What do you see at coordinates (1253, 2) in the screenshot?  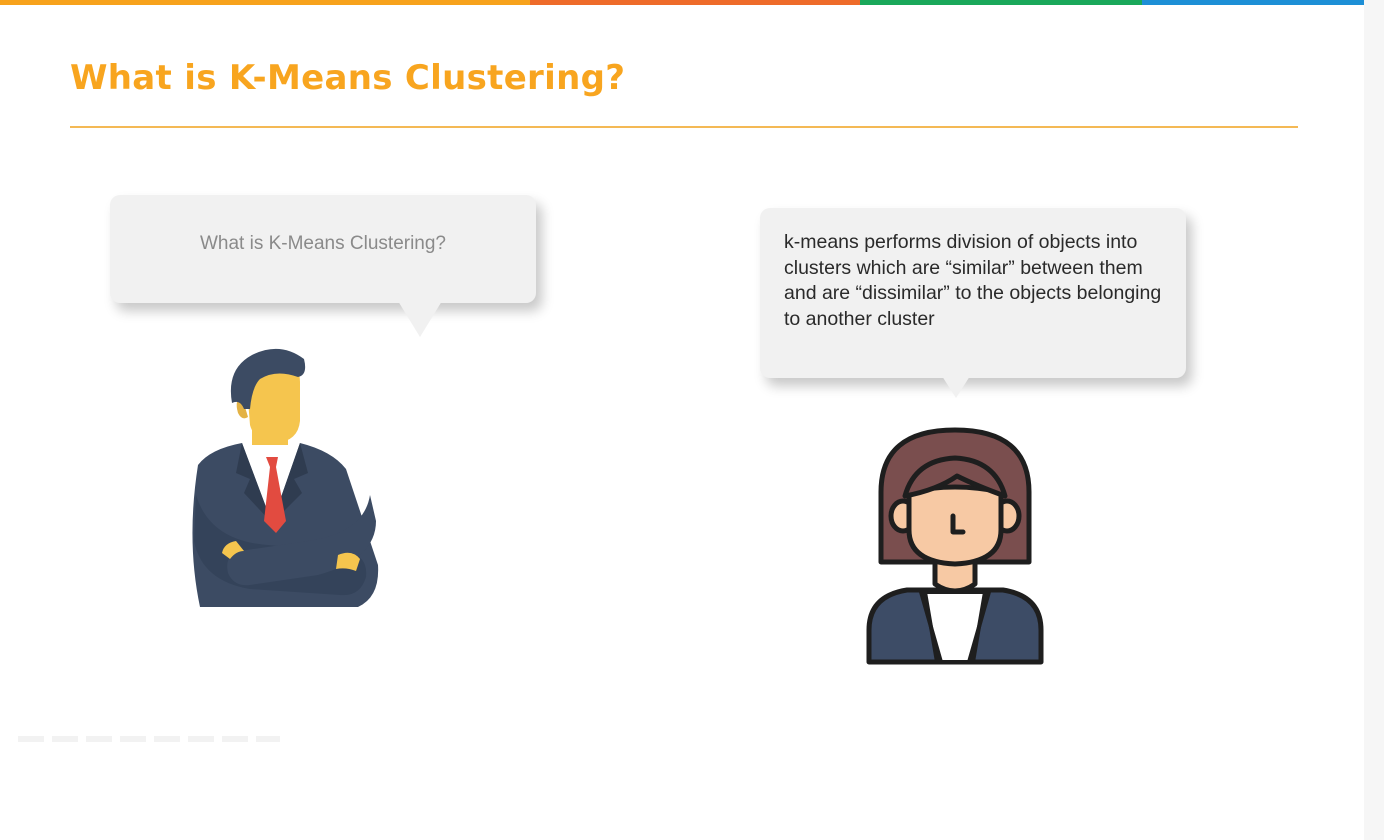 I see `top-bar-segment-blue` at bounding box center [1253, 2].